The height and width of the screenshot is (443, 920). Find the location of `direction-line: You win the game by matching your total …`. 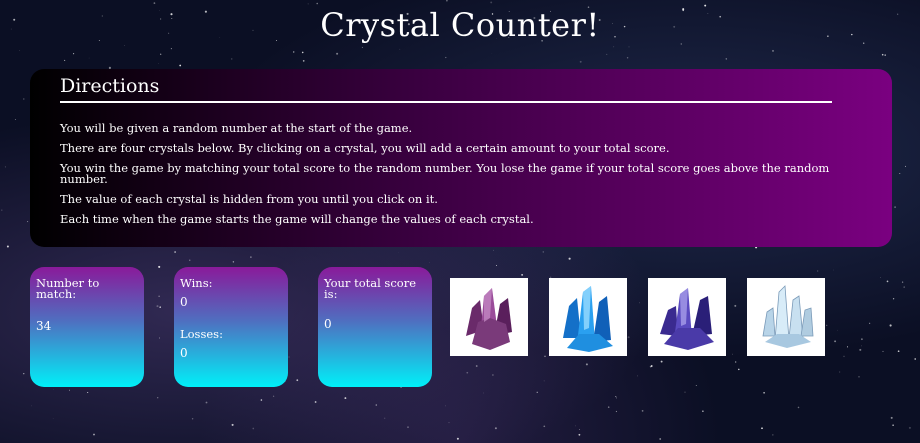

direction-line: You win the game by matching your total … is located at coordinates (445, 173).